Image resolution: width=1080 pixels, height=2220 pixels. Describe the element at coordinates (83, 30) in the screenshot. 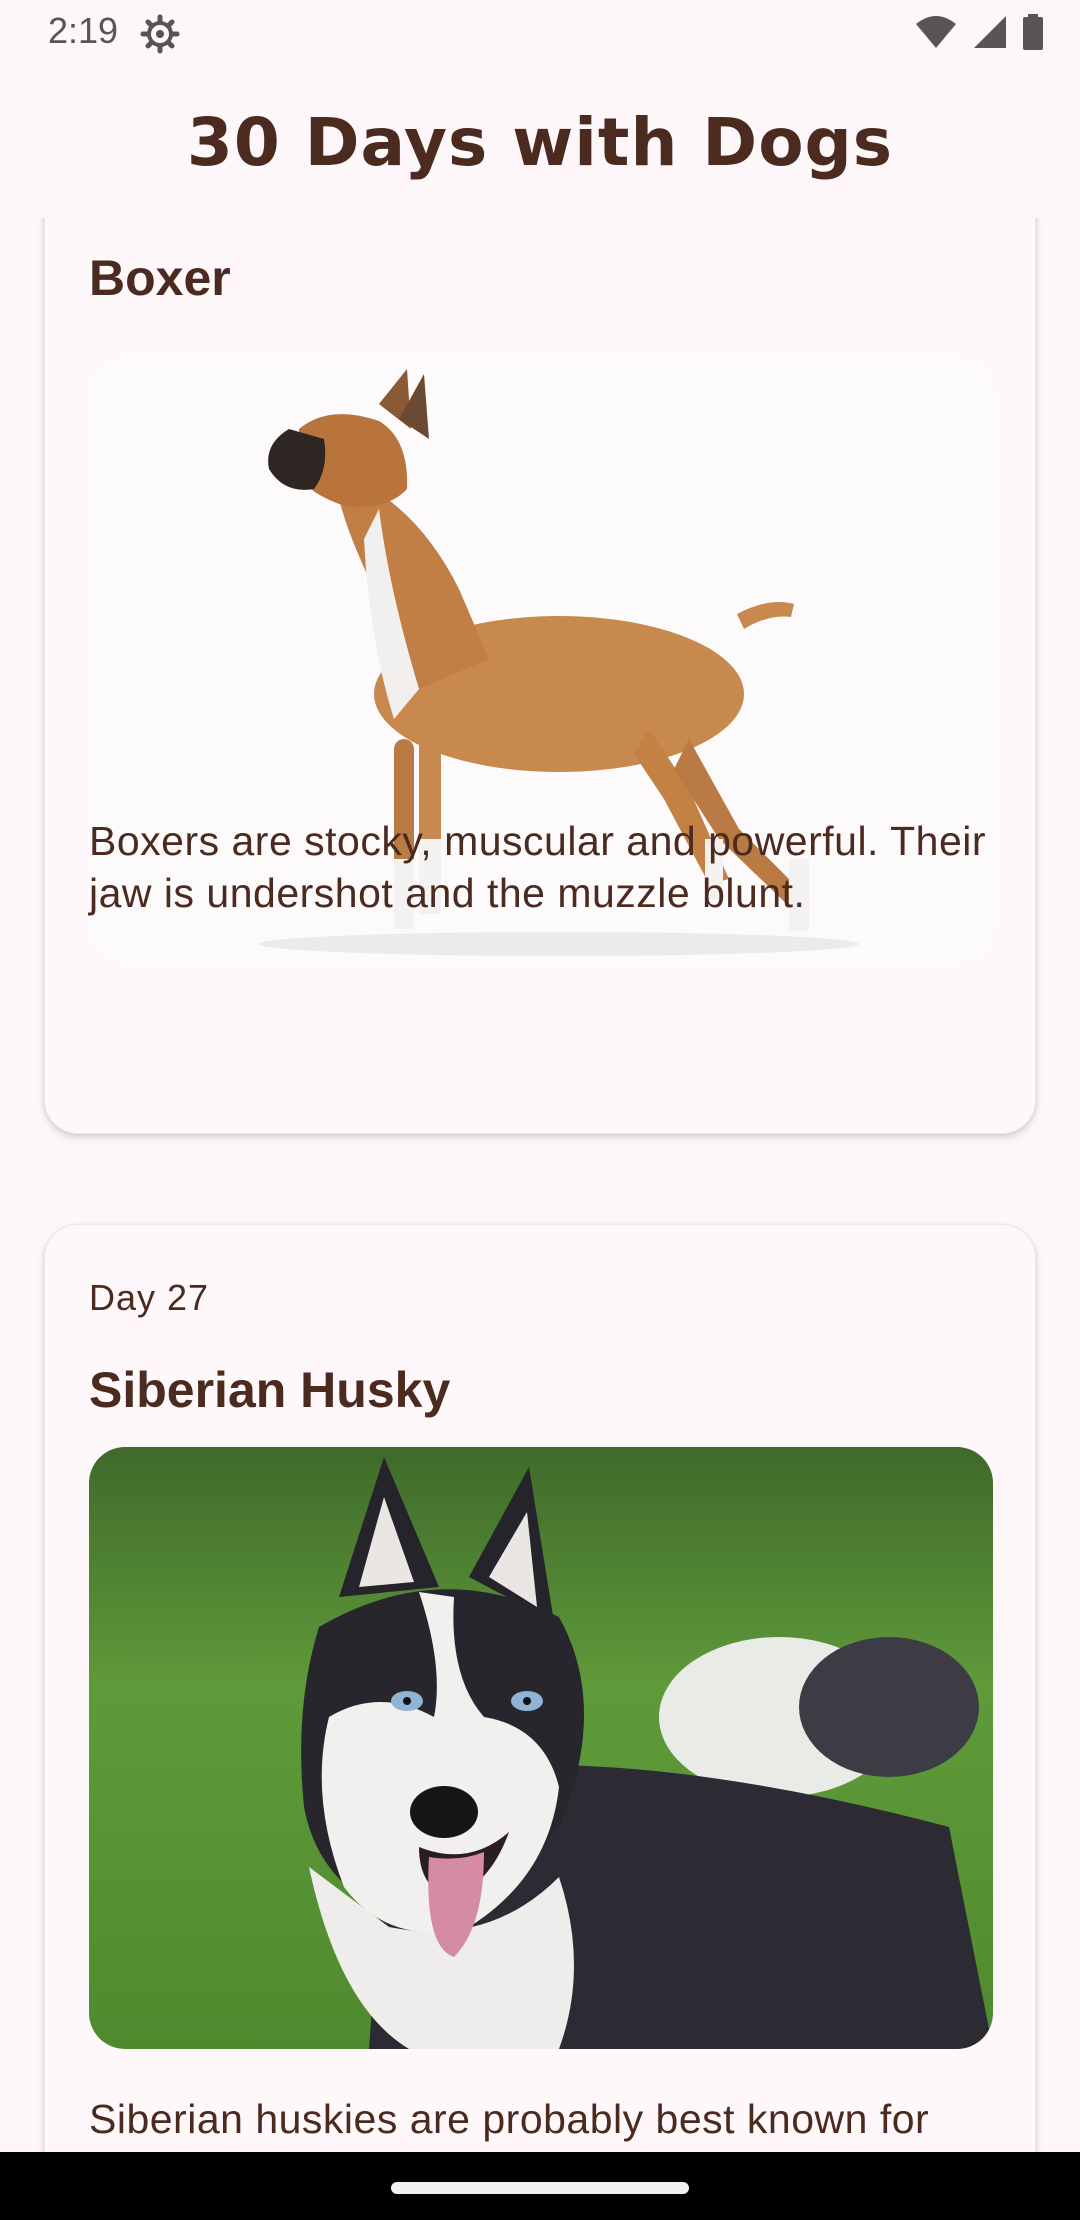

I see `status-time: 2:19` at that location.